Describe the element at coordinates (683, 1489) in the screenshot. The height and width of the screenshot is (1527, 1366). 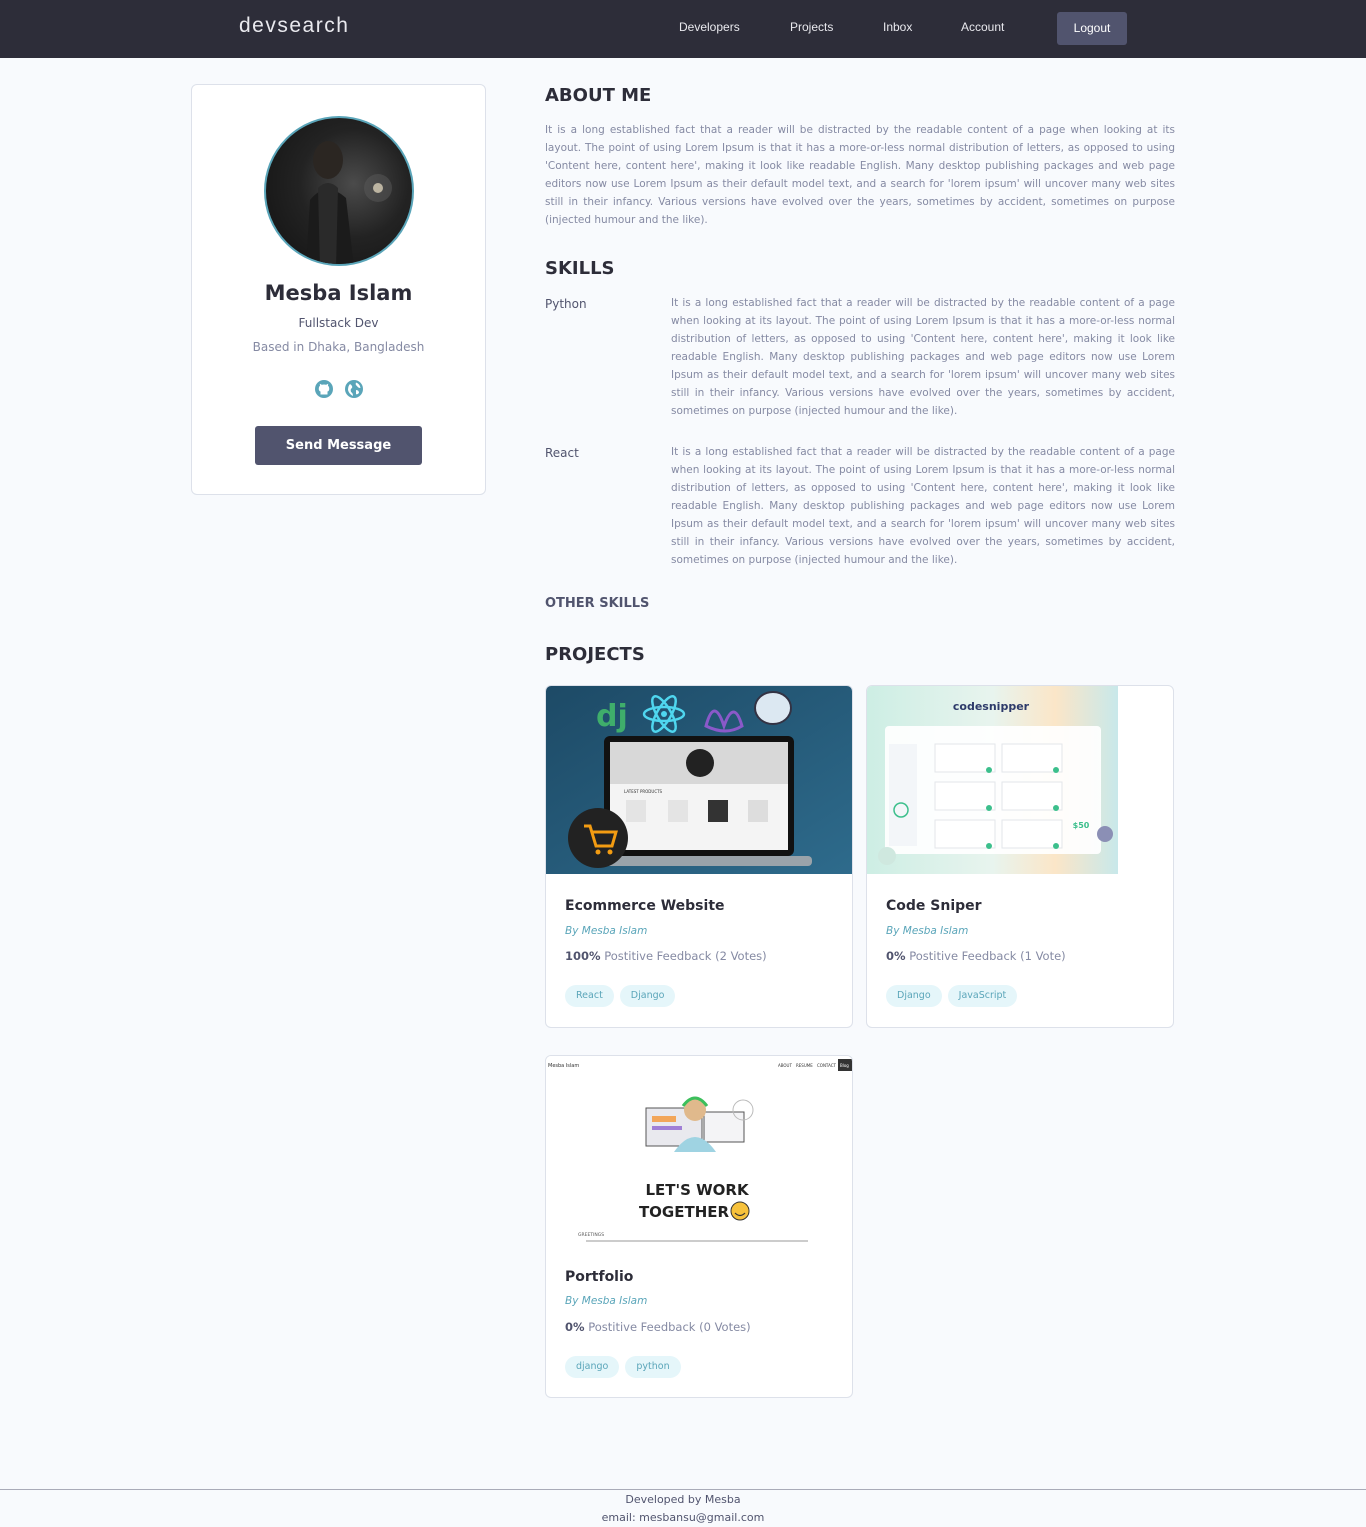
I see `footer-divider` at that location.